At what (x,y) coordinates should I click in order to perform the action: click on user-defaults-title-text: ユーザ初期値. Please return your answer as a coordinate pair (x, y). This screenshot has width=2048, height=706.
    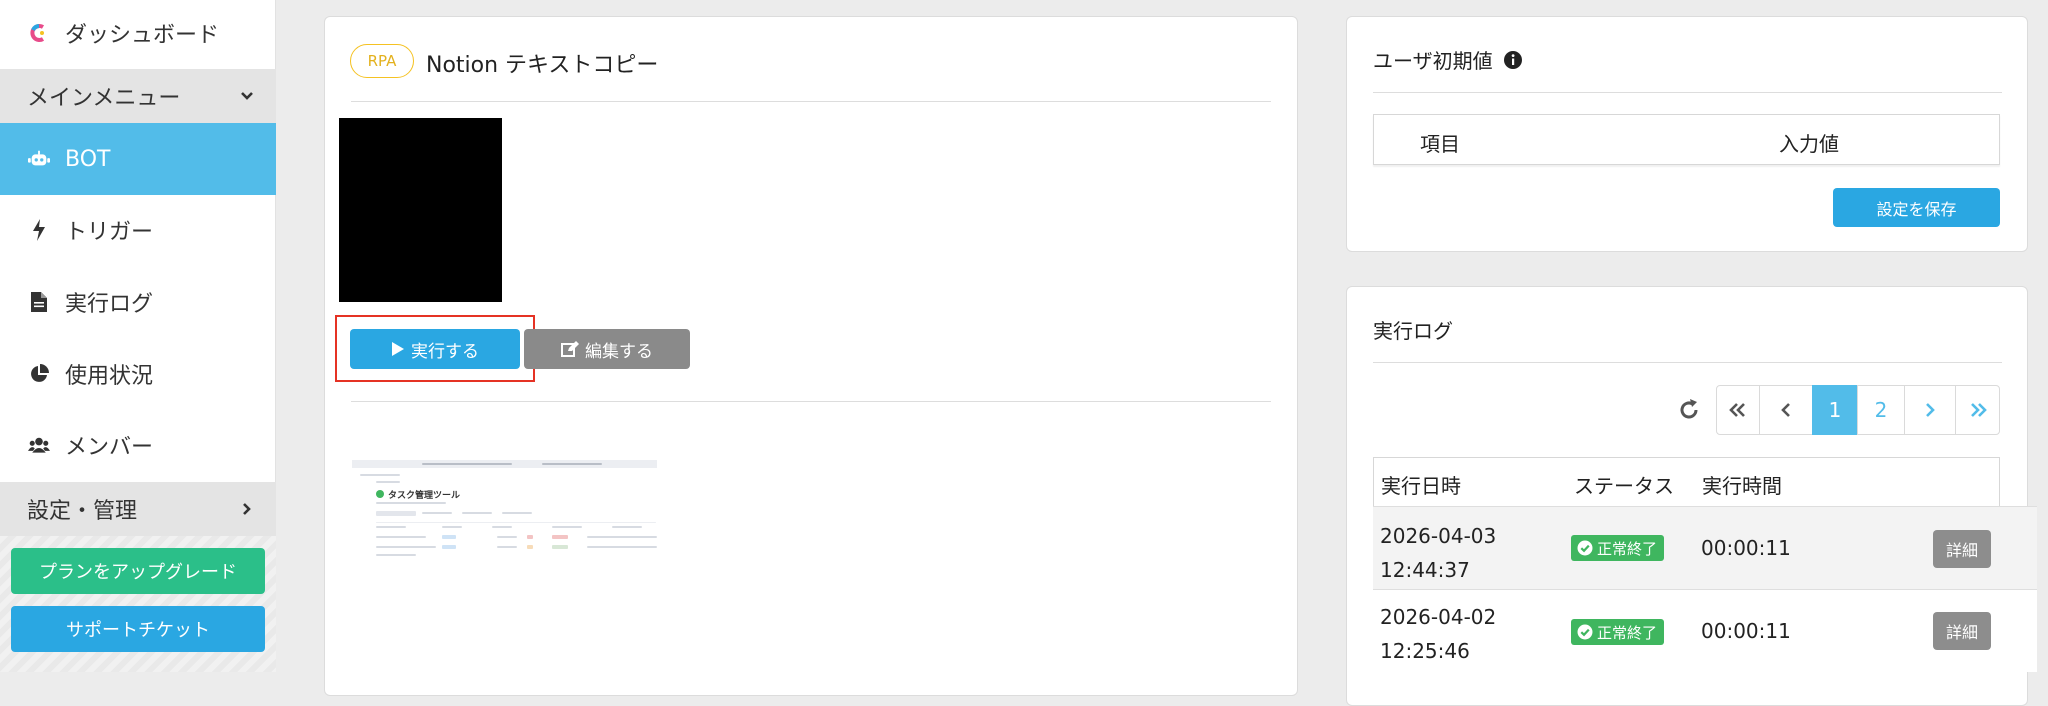
    Looking at the image, I should click on (1433, 61).